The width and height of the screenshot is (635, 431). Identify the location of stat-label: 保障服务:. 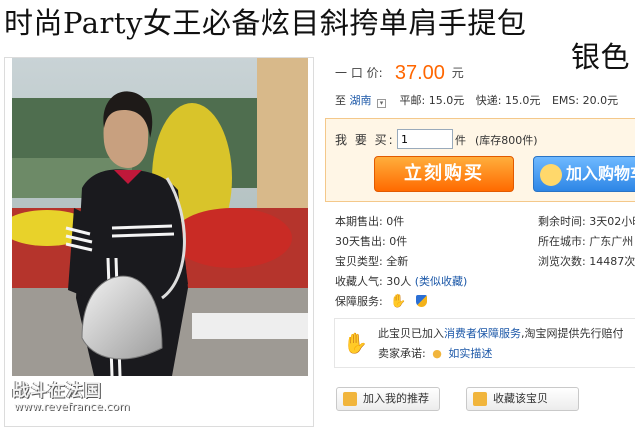
(359, 301).